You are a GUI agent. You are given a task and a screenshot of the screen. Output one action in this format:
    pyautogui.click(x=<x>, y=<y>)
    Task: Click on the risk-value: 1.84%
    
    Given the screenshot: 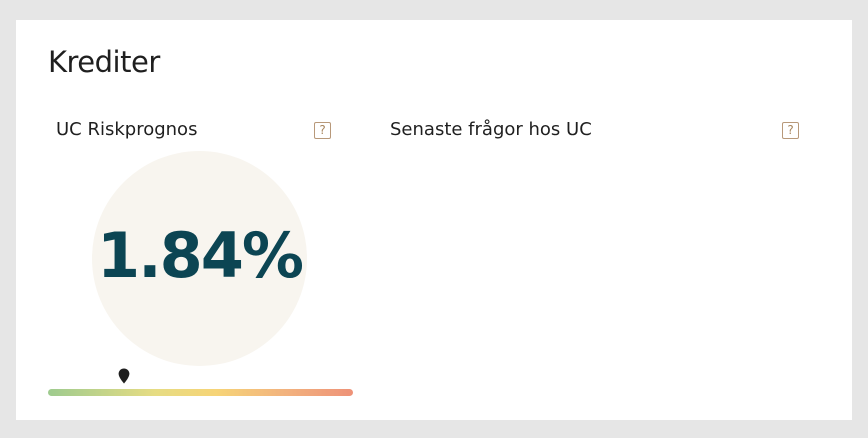 What is the action you would take?
    pyautogui.click(x=200, y=255)
    